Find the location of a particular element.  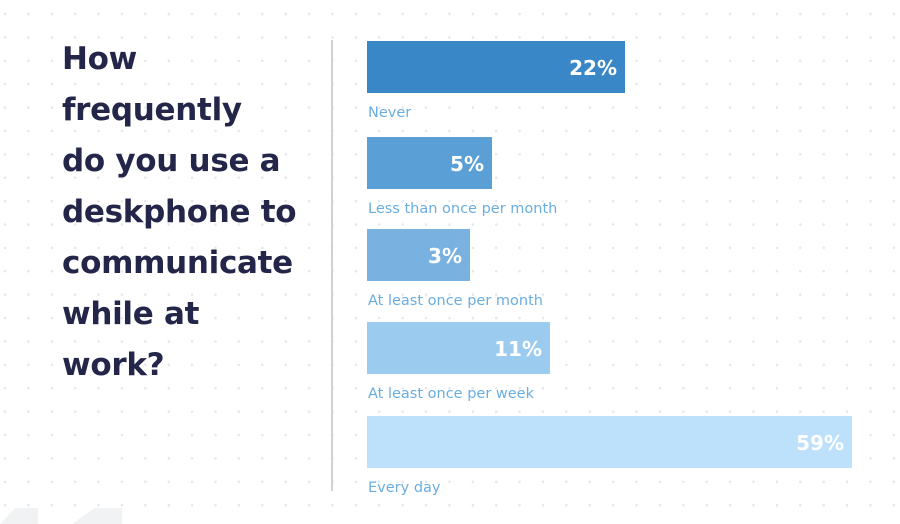

category-label: At least once per week is located at coordinates (451, 394).